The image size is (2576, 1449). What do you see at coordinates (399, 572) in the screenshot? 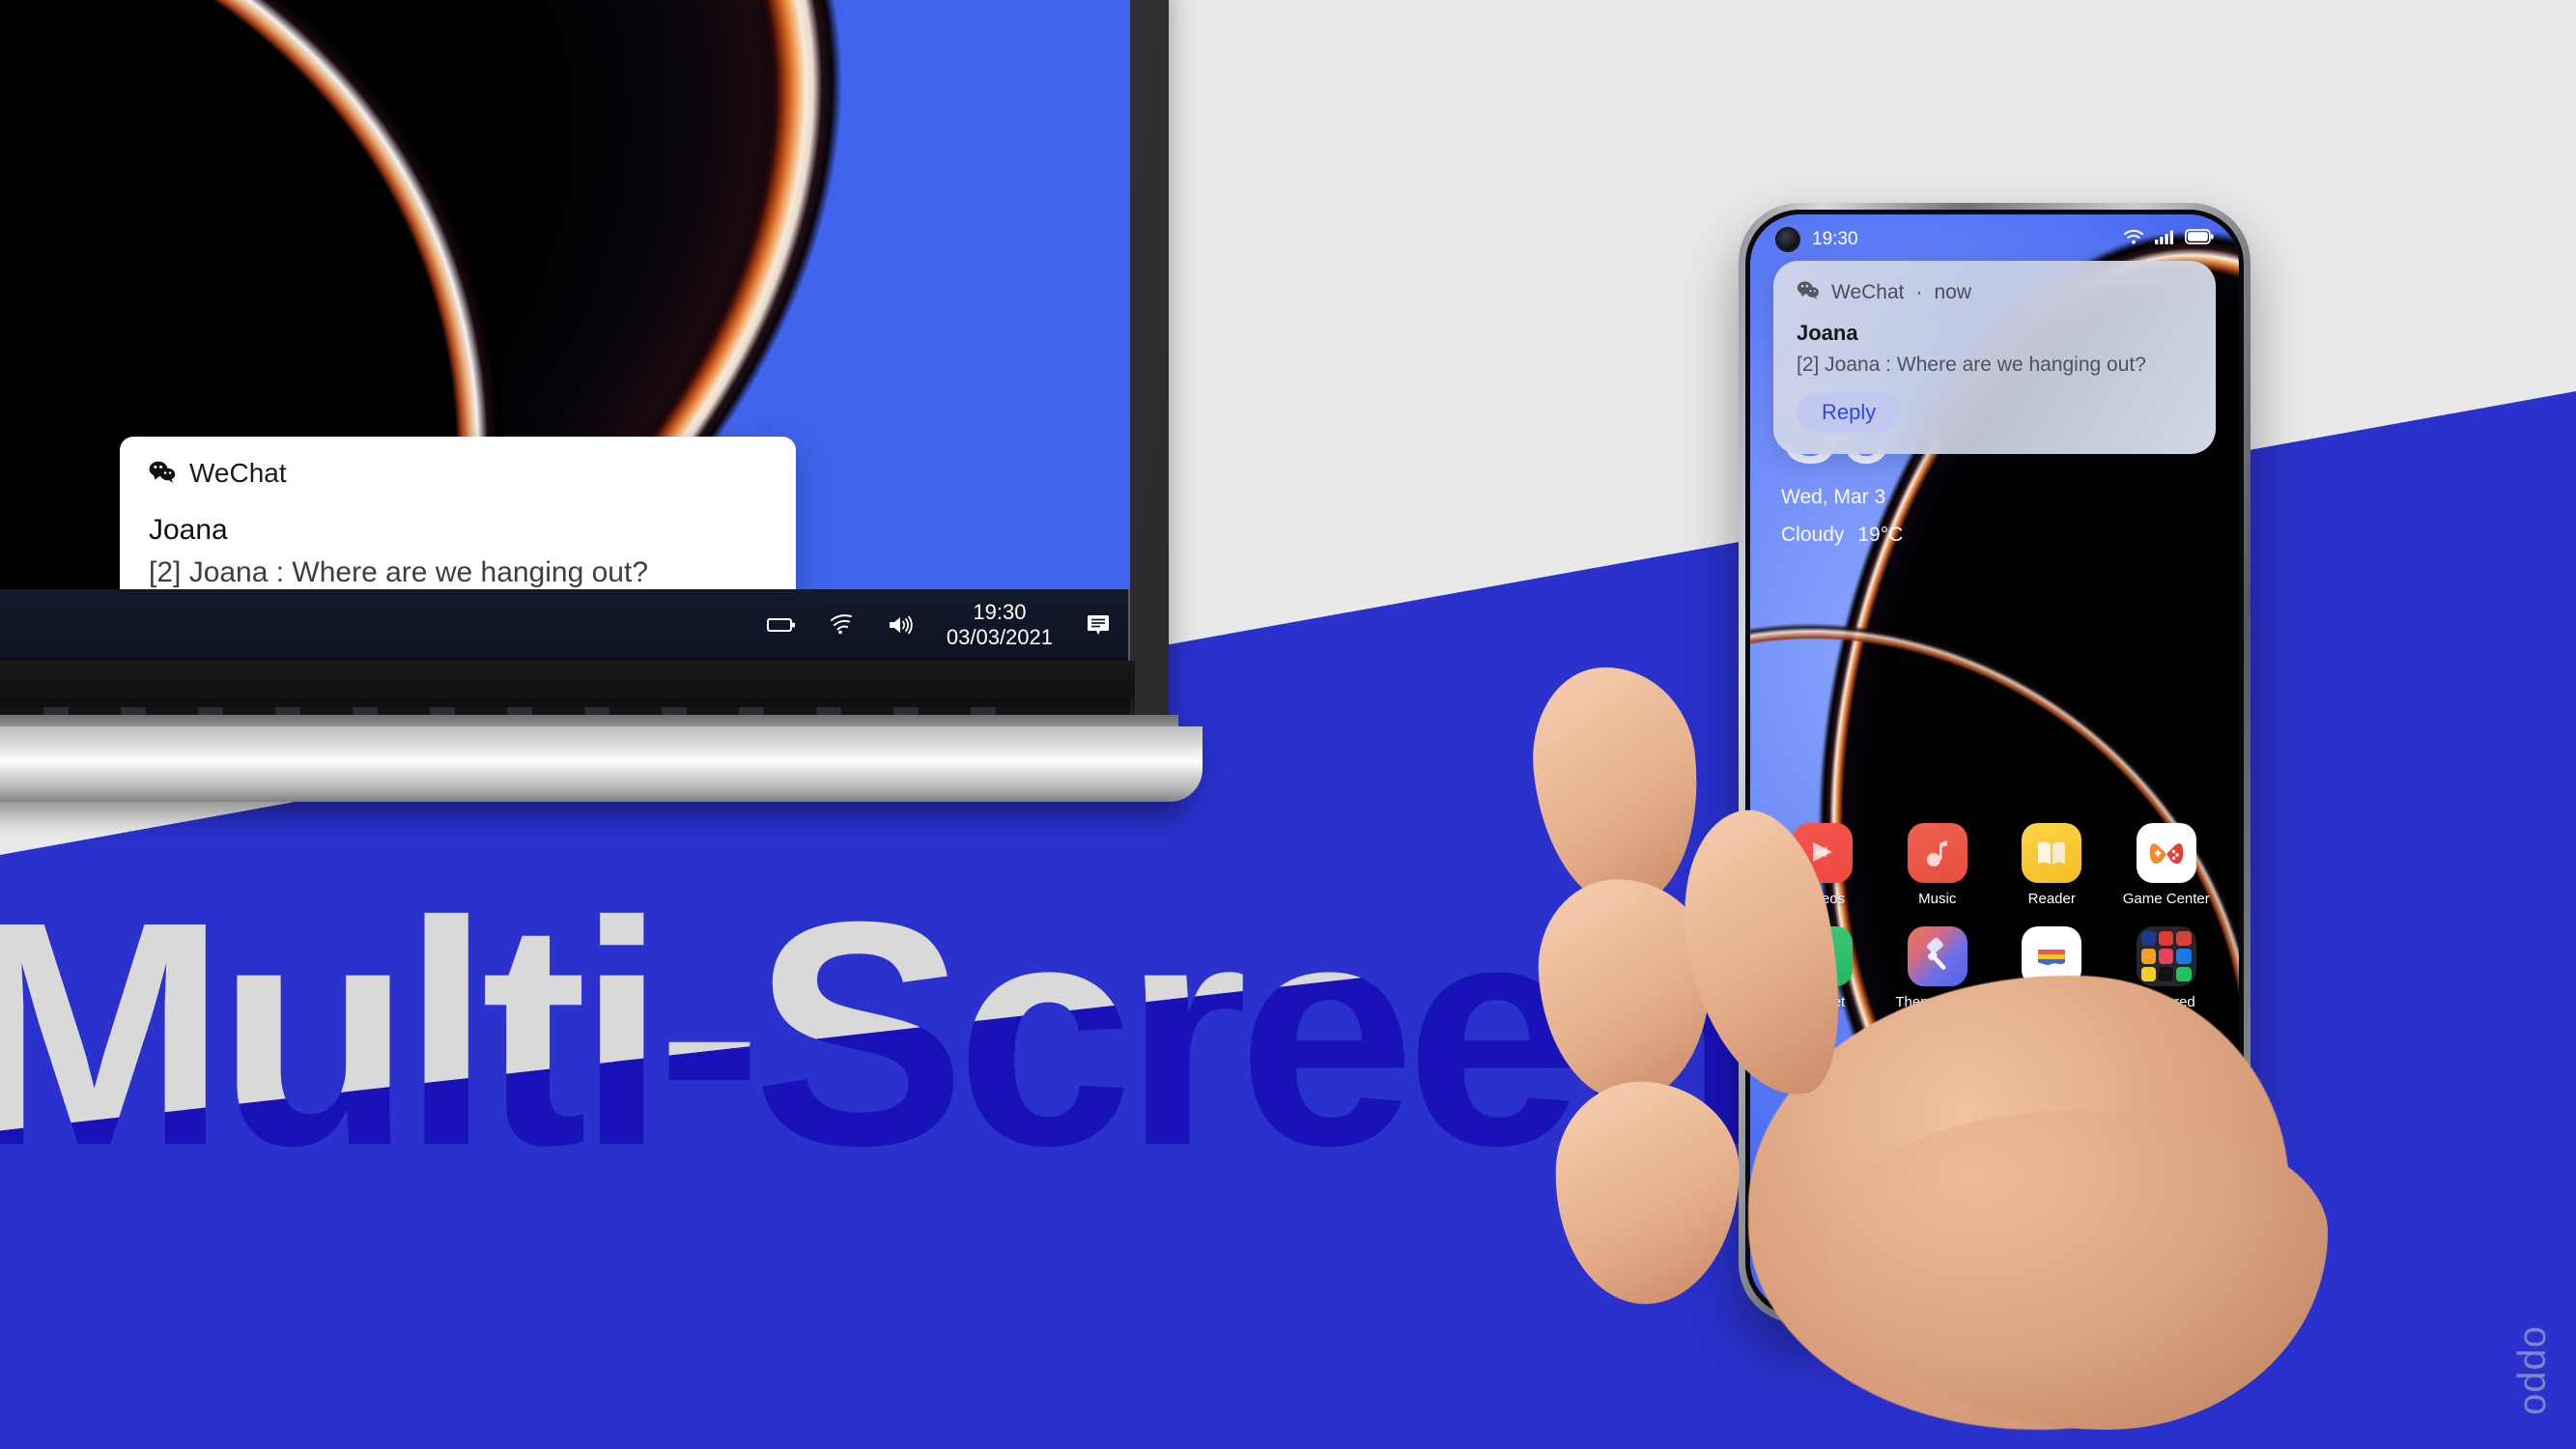
I see `laptop-notification-message: [2] Joana : Where are we hanging out?` at bounding box center [399, 572].